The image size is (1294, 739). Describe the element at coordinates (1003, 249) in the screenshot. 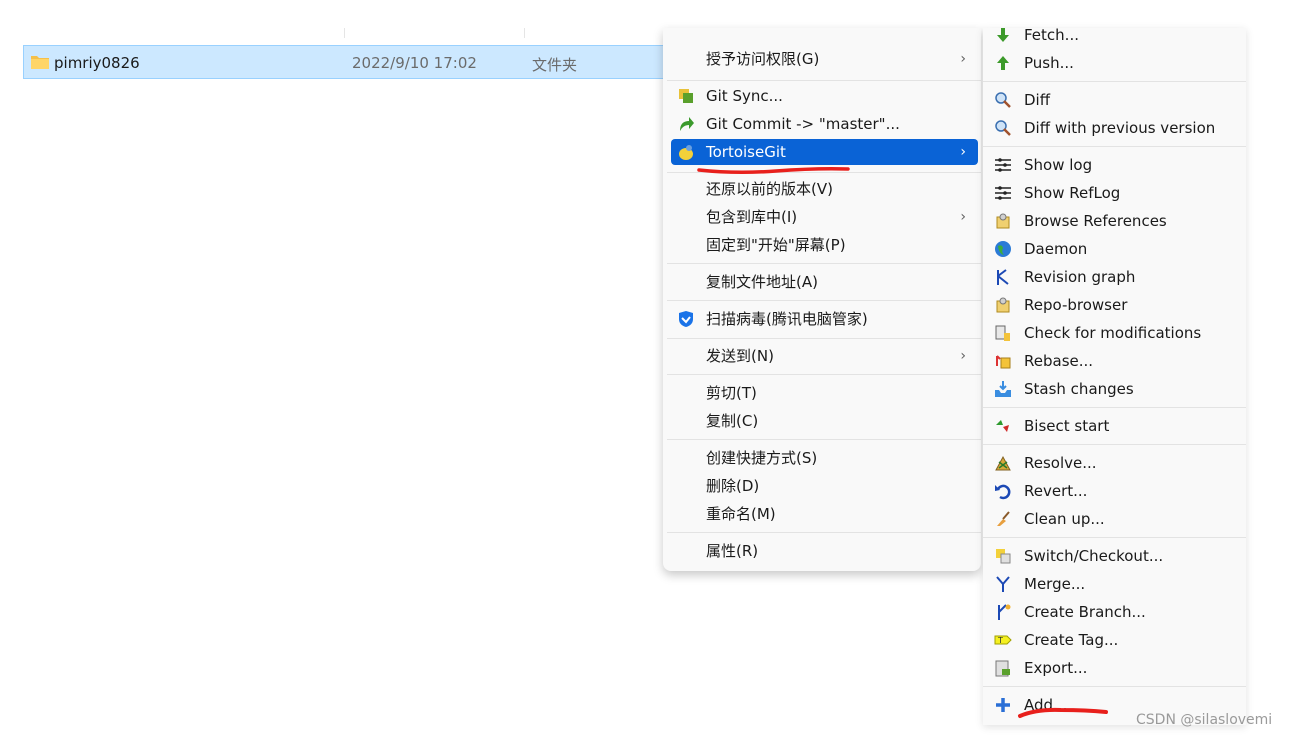

I see `daemon-globe-icon` at that location.